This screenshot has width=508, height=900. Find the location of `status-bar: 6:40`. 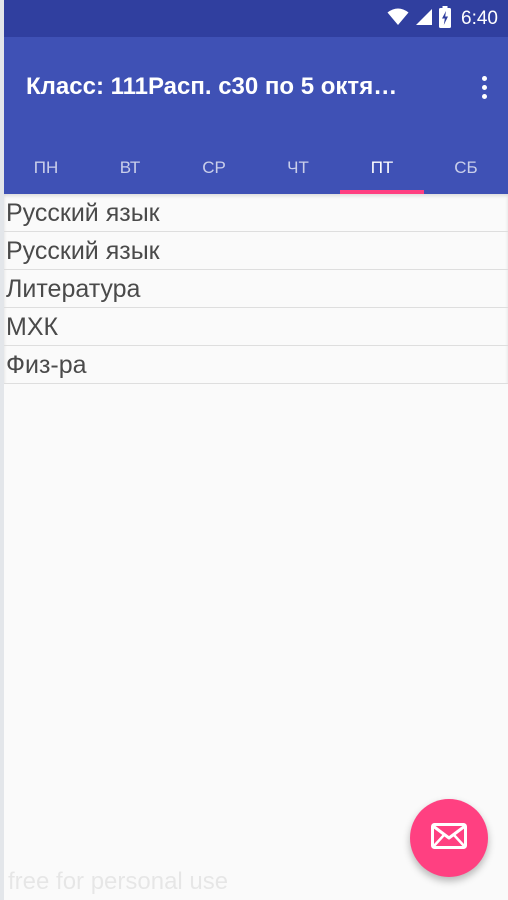

status-bar: 6:40 is located at coordinates (256, 18).